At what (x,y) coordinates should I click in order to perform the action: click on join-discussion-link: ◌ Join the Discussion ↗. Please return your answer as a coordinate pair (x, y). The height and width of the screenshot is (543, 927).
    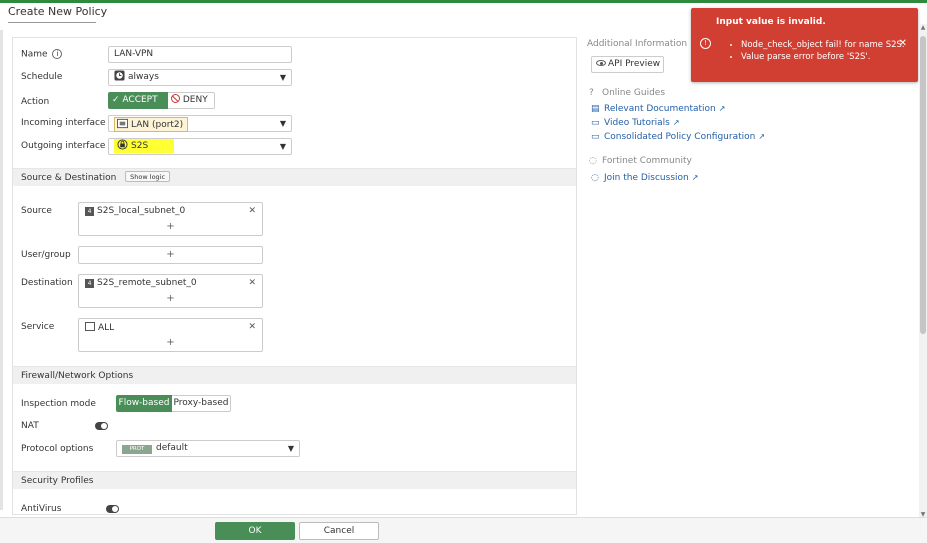
    Looking at the image, I should click on (644, 178).